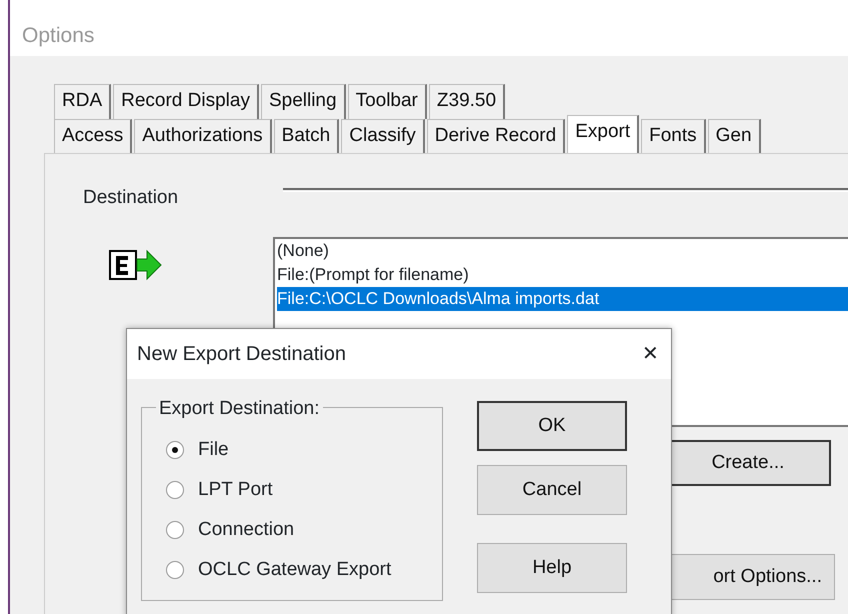 The width and height of the screenshot is (848, 614). Describe the element at coordinates (130, 198) in the screenshot. I see `destination-label: Destination` at that location.